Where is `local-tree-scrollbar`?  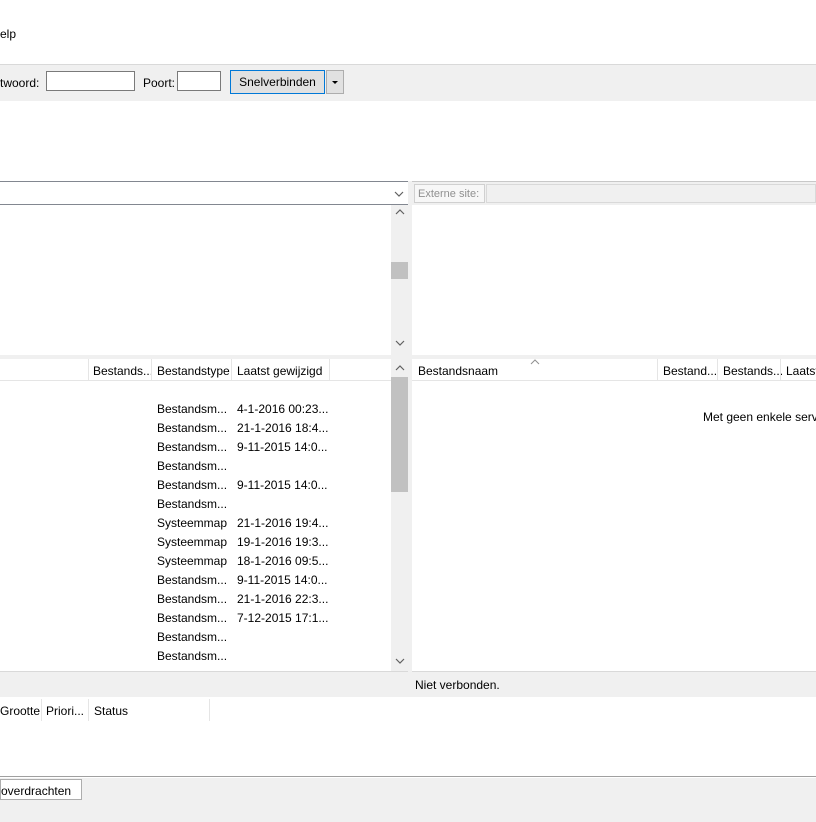 local-tree-scrollbar is located at coordinates (399, 280).